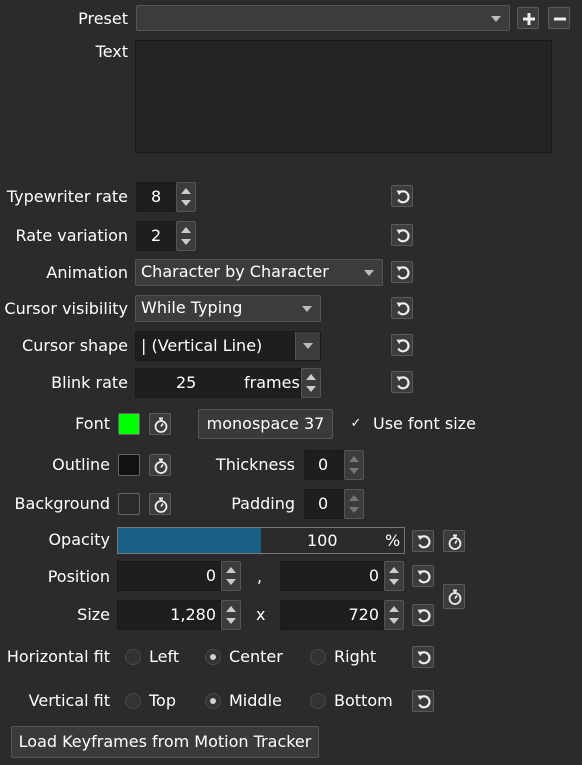  Describe the element at coordinates (218, 383) in the screenshot. I see `blink-rate-input: 25 frames` at that location.